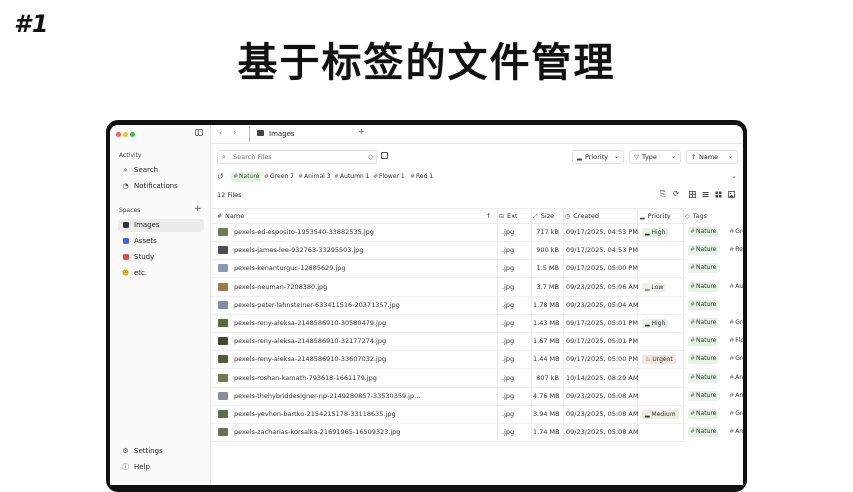 This screenshot has height=492, width=853. What do you see at coordinates (508, 216) in the screenshot?
I see `column-ext: ⊟ Ext` at bounding box center [508, 216].